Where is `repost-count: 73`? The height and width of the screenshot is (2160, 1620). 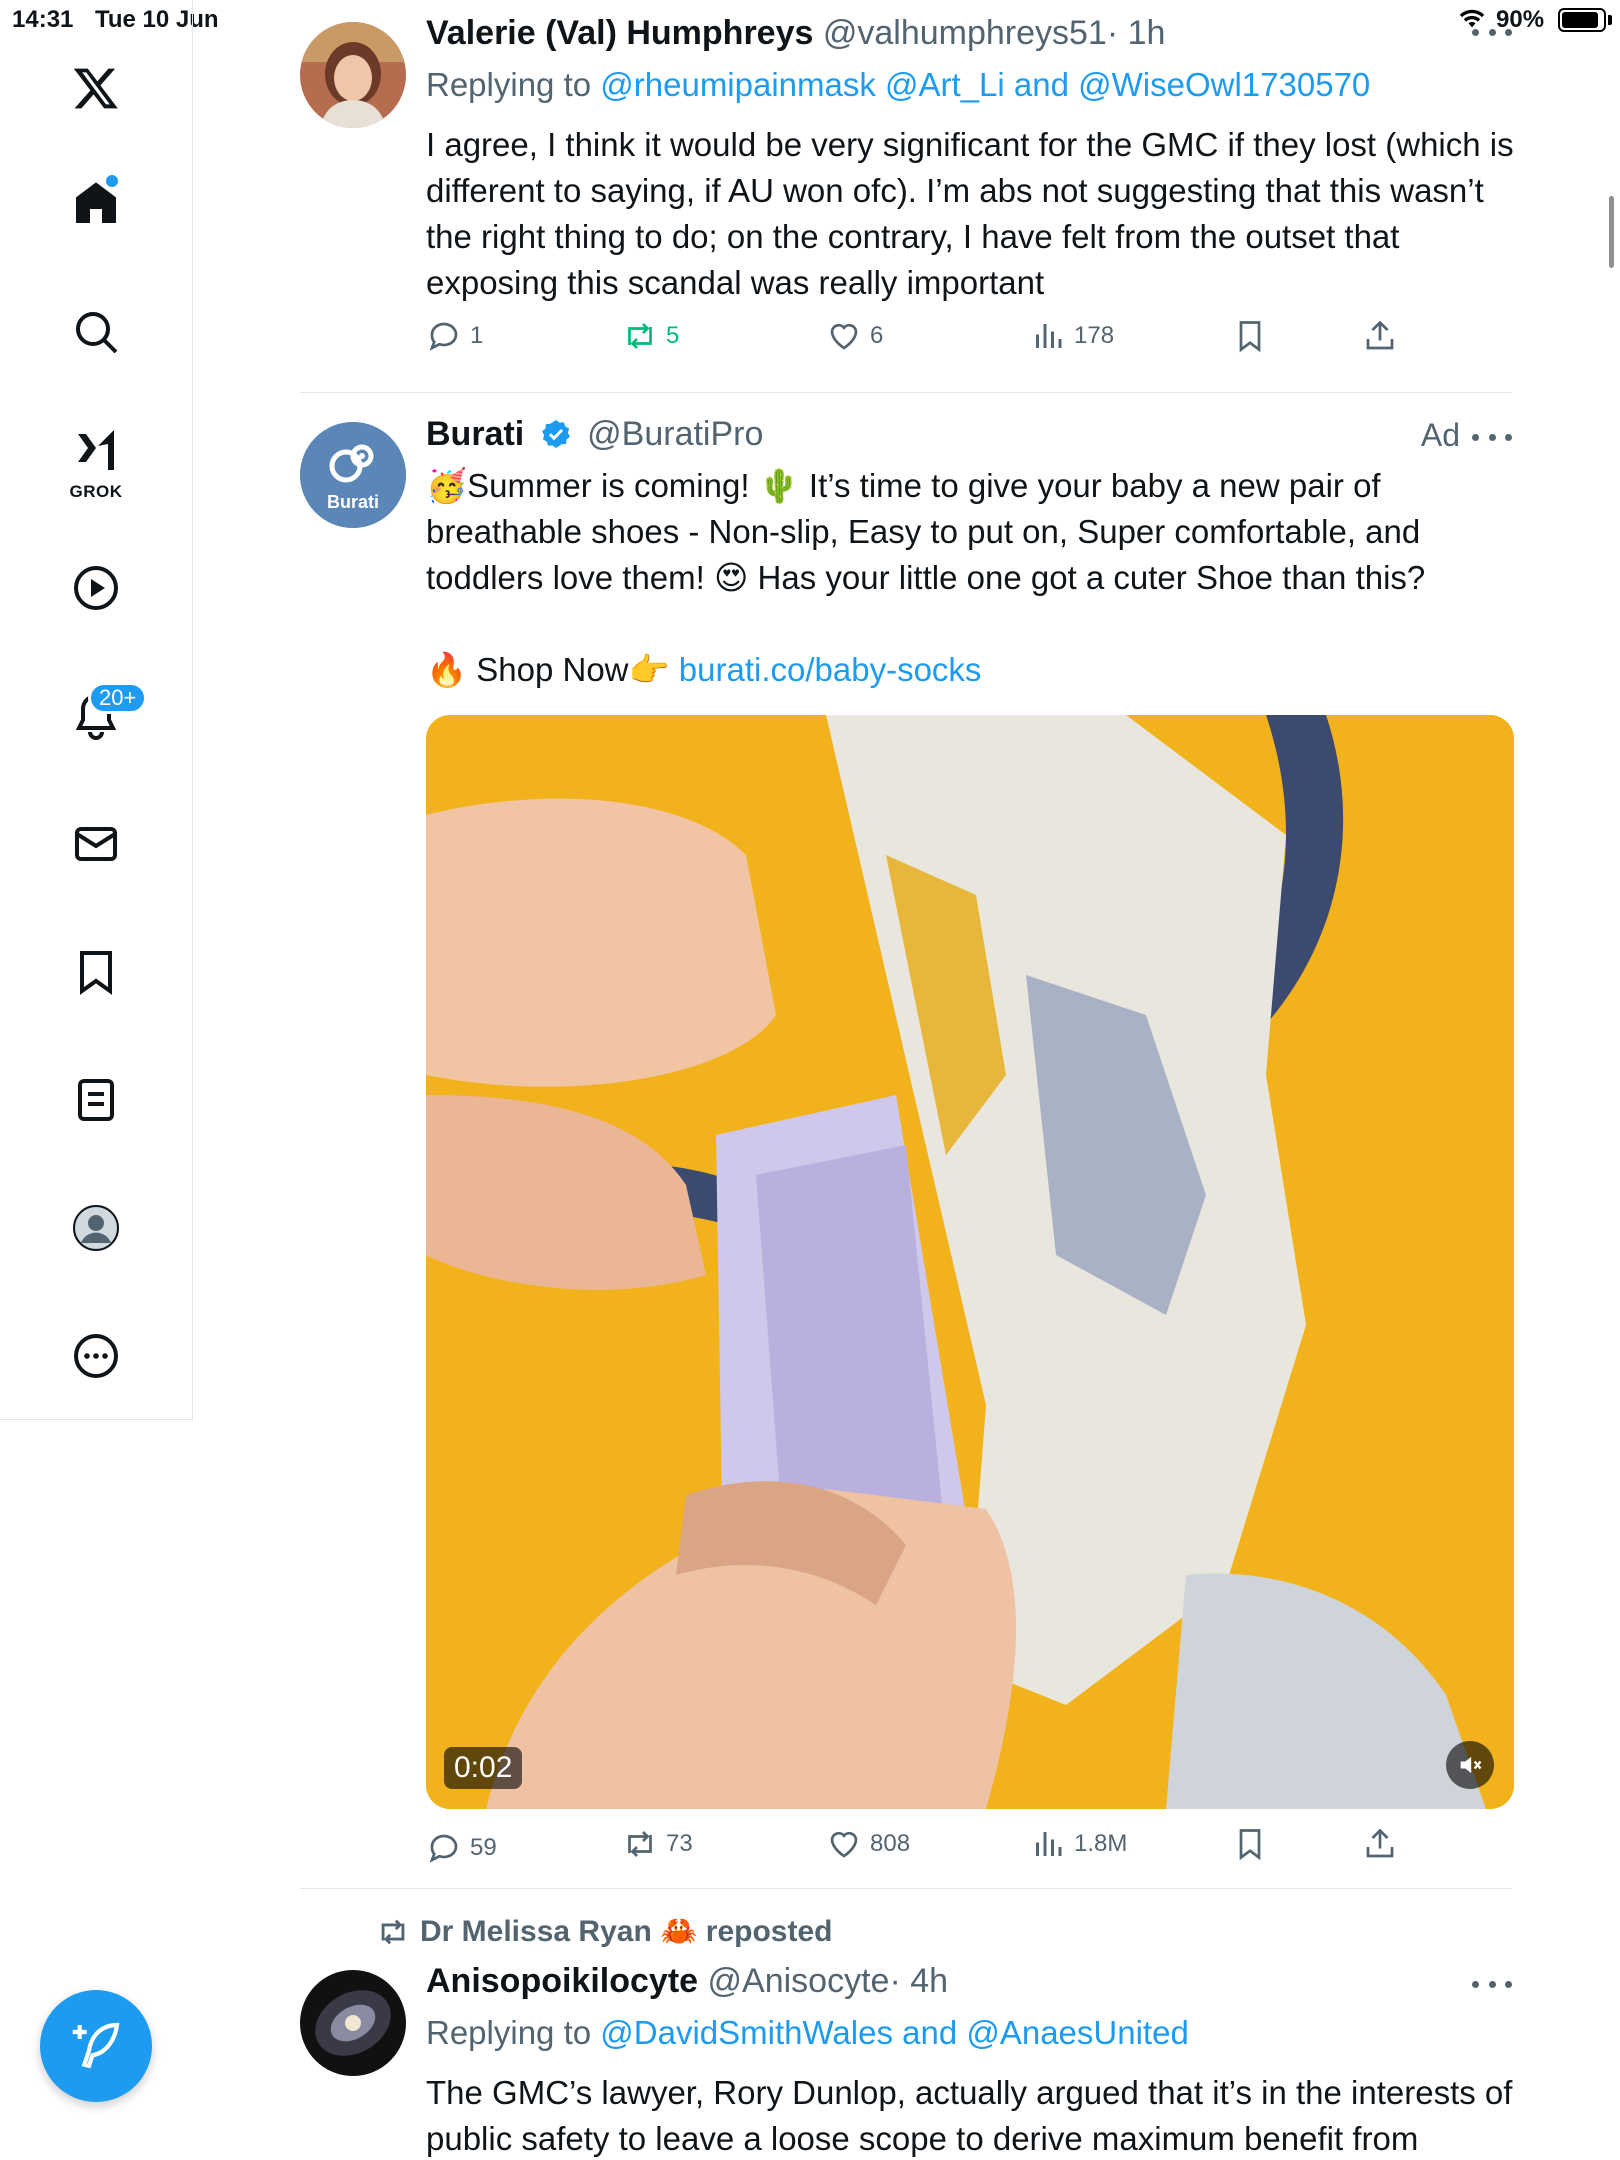
repost-count: 73 is located at coordinates (679, 1843).